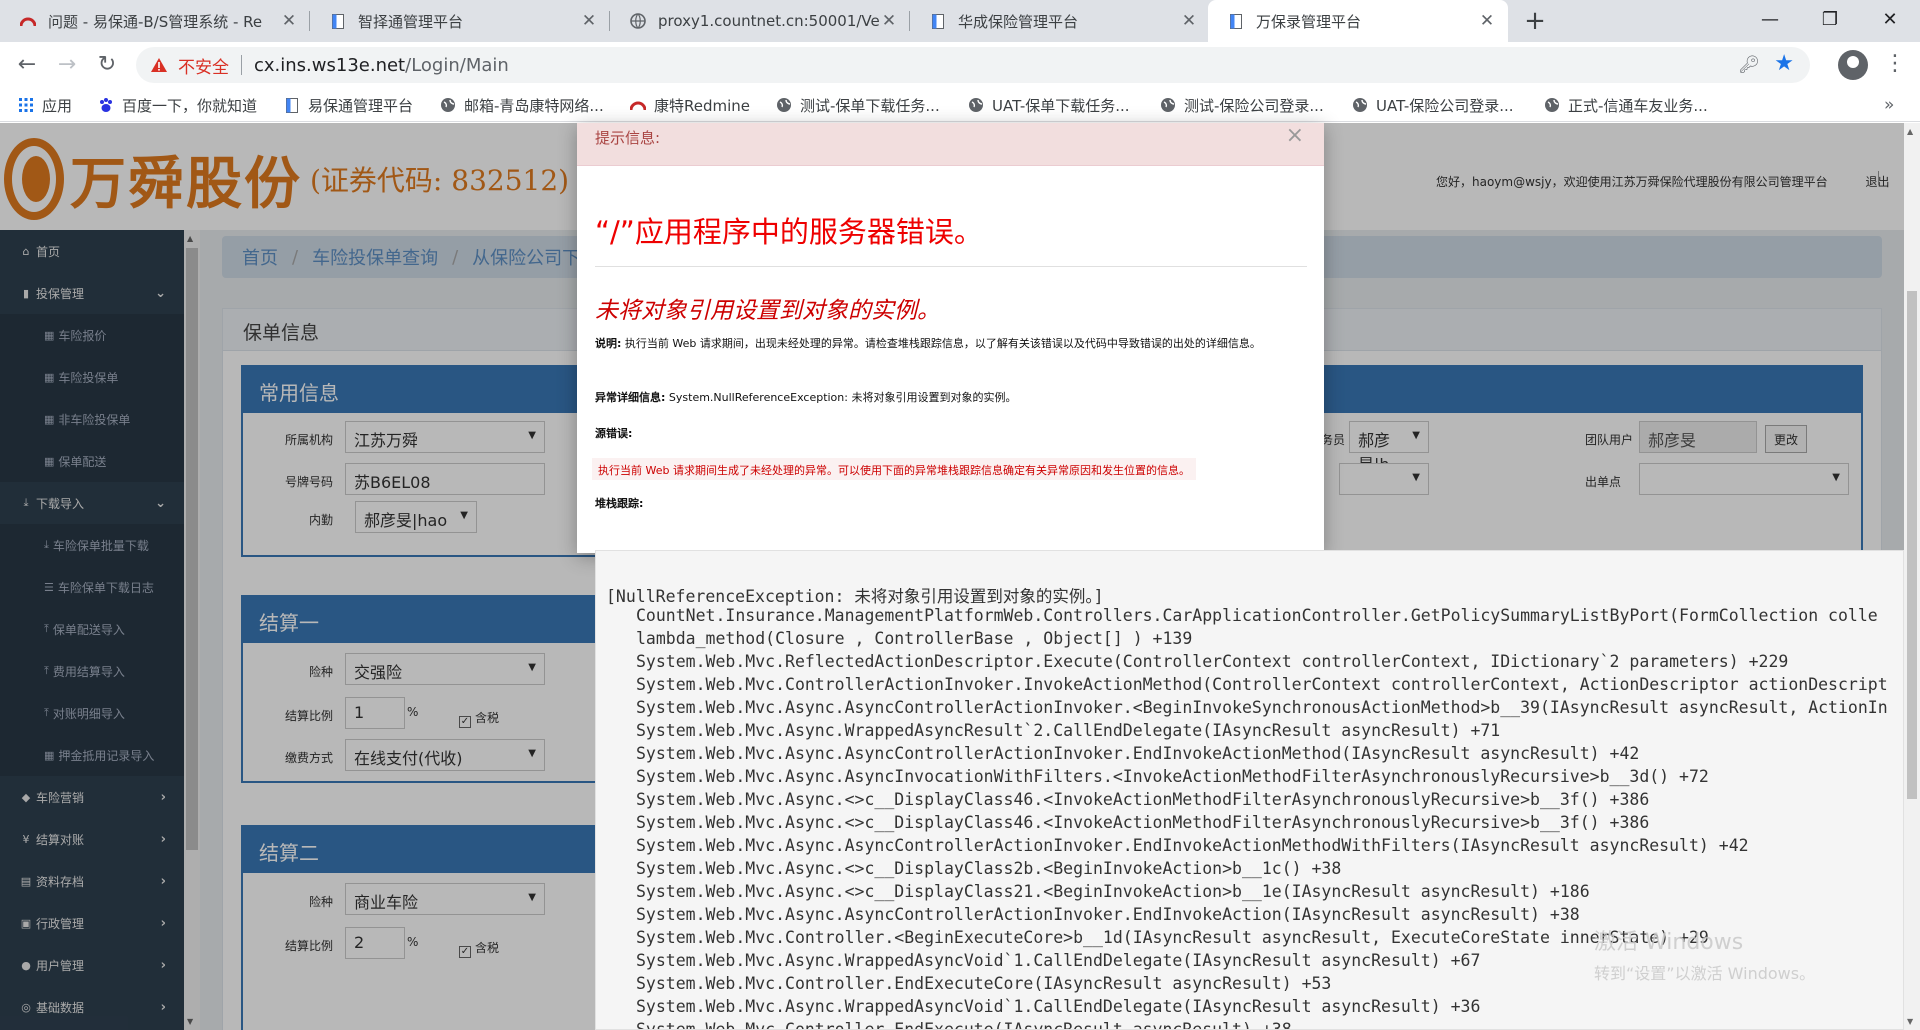 The height and width of the screenshot is (1030, 1920). What do you see at coordinates (789, 232) in the screenshot?
I see `error-title: “/”应用程序中的服务器错误。` at bounding box center [789, 232].